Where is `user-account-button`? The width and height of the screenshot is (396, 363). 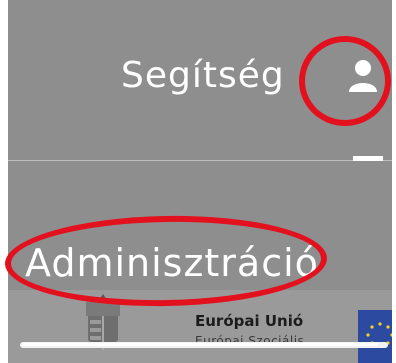
user-account-button is located at coordinates (363, 76).